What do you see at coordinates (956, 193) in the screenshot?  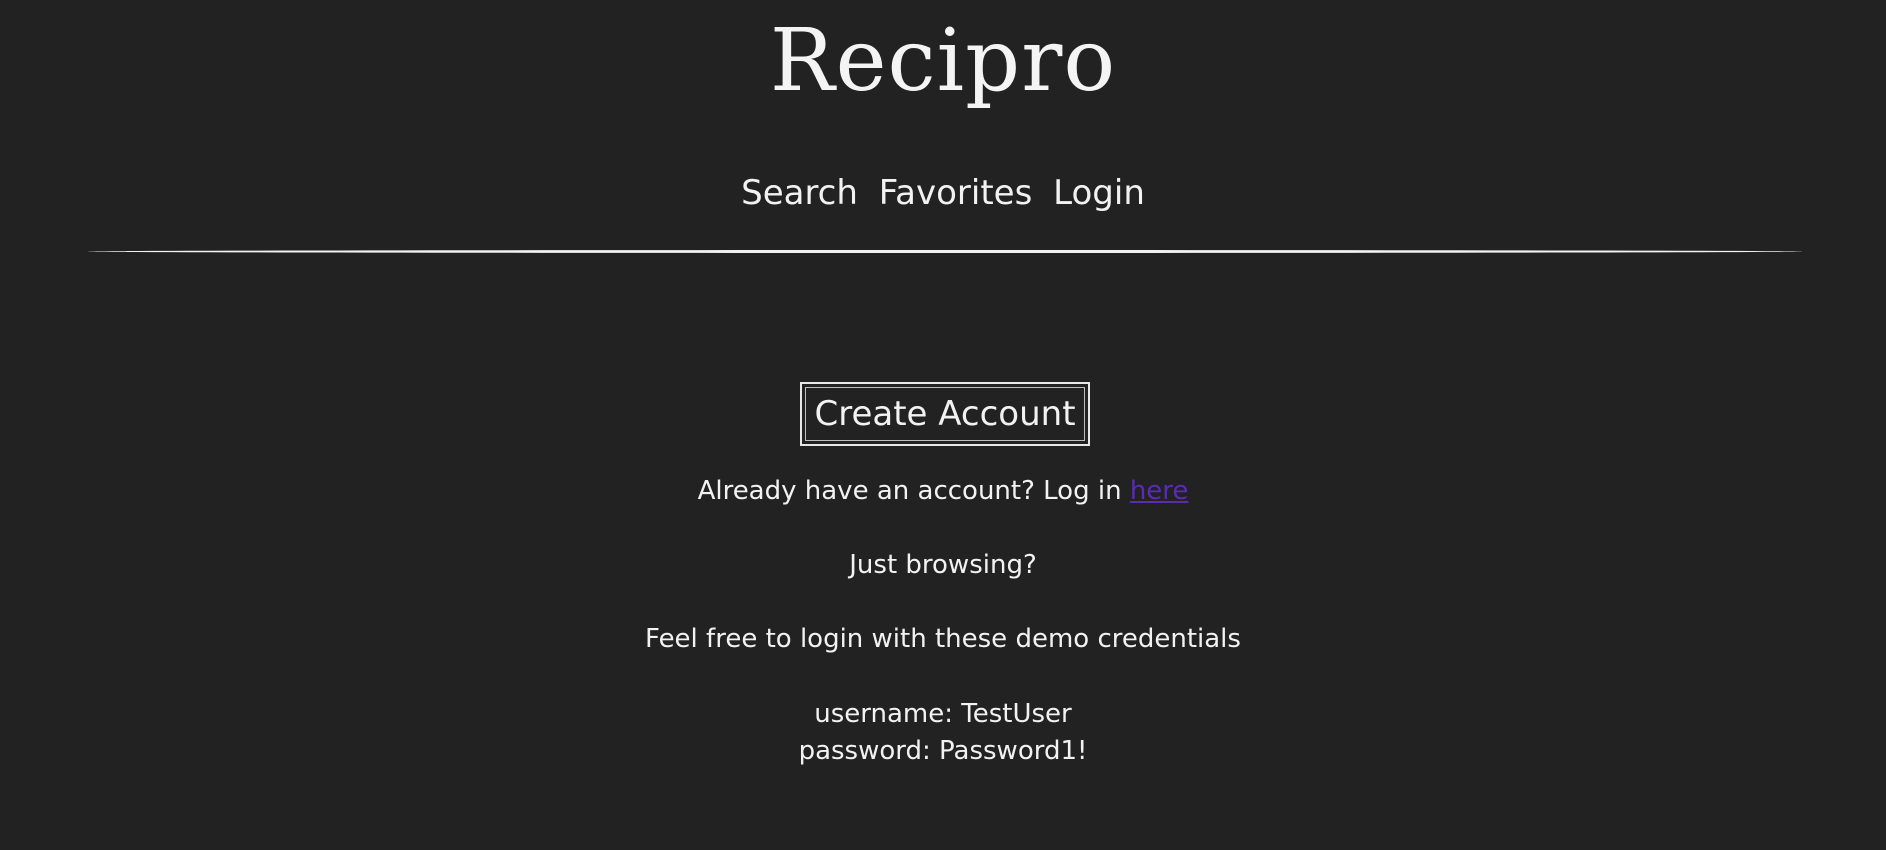 I see `nav-favorites: Favorites` at bounding box center [956, 193].